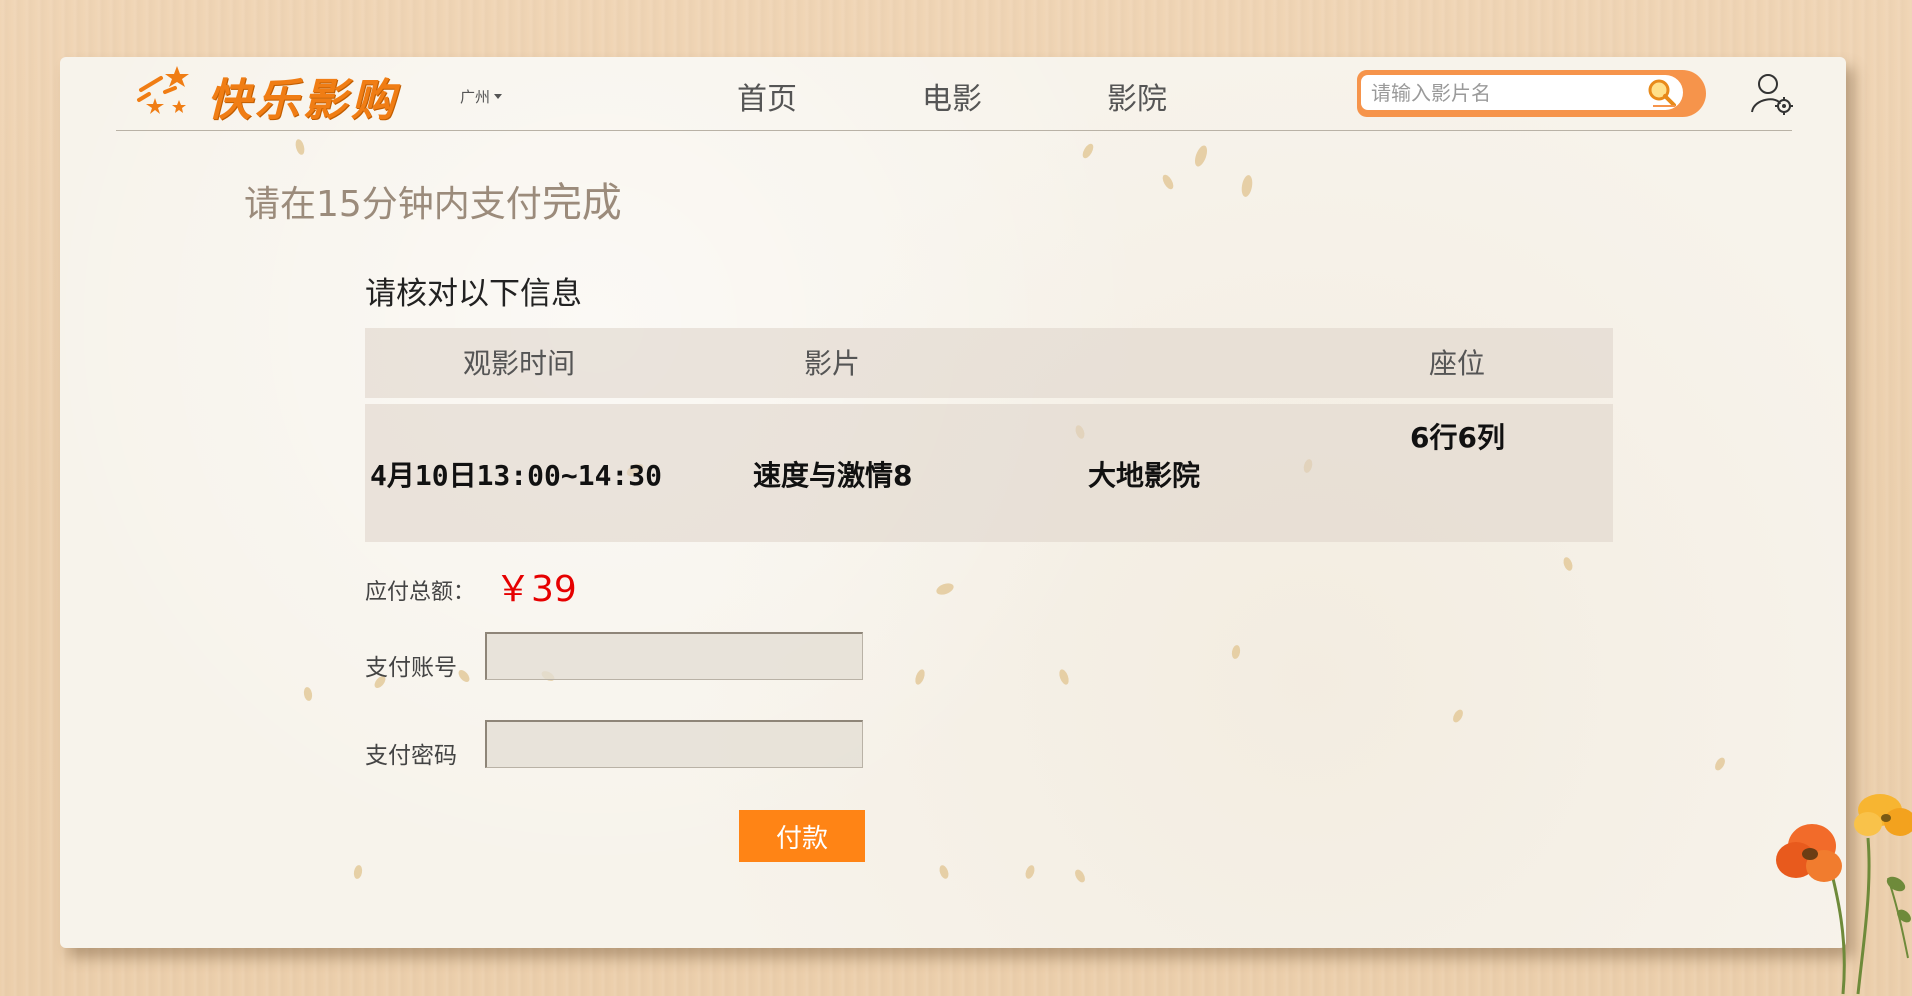 This screenshot has height=996, width=1912. What do you see at coordinates (1144, 475) in the screenshot?
I see `cell-cinema: 大地影院` at bounding box center [1144, 475].